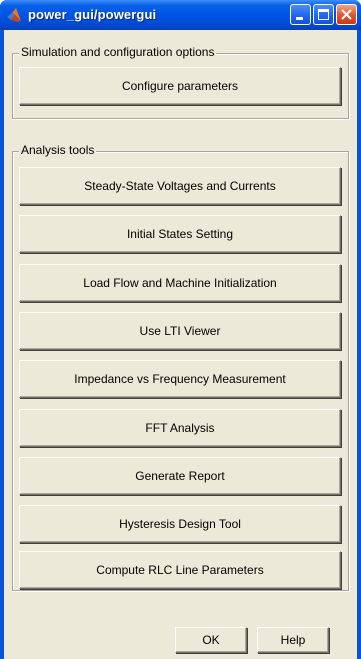  I want to click on simulation-group-title: Simulation and configuration options, so click(118, 52).